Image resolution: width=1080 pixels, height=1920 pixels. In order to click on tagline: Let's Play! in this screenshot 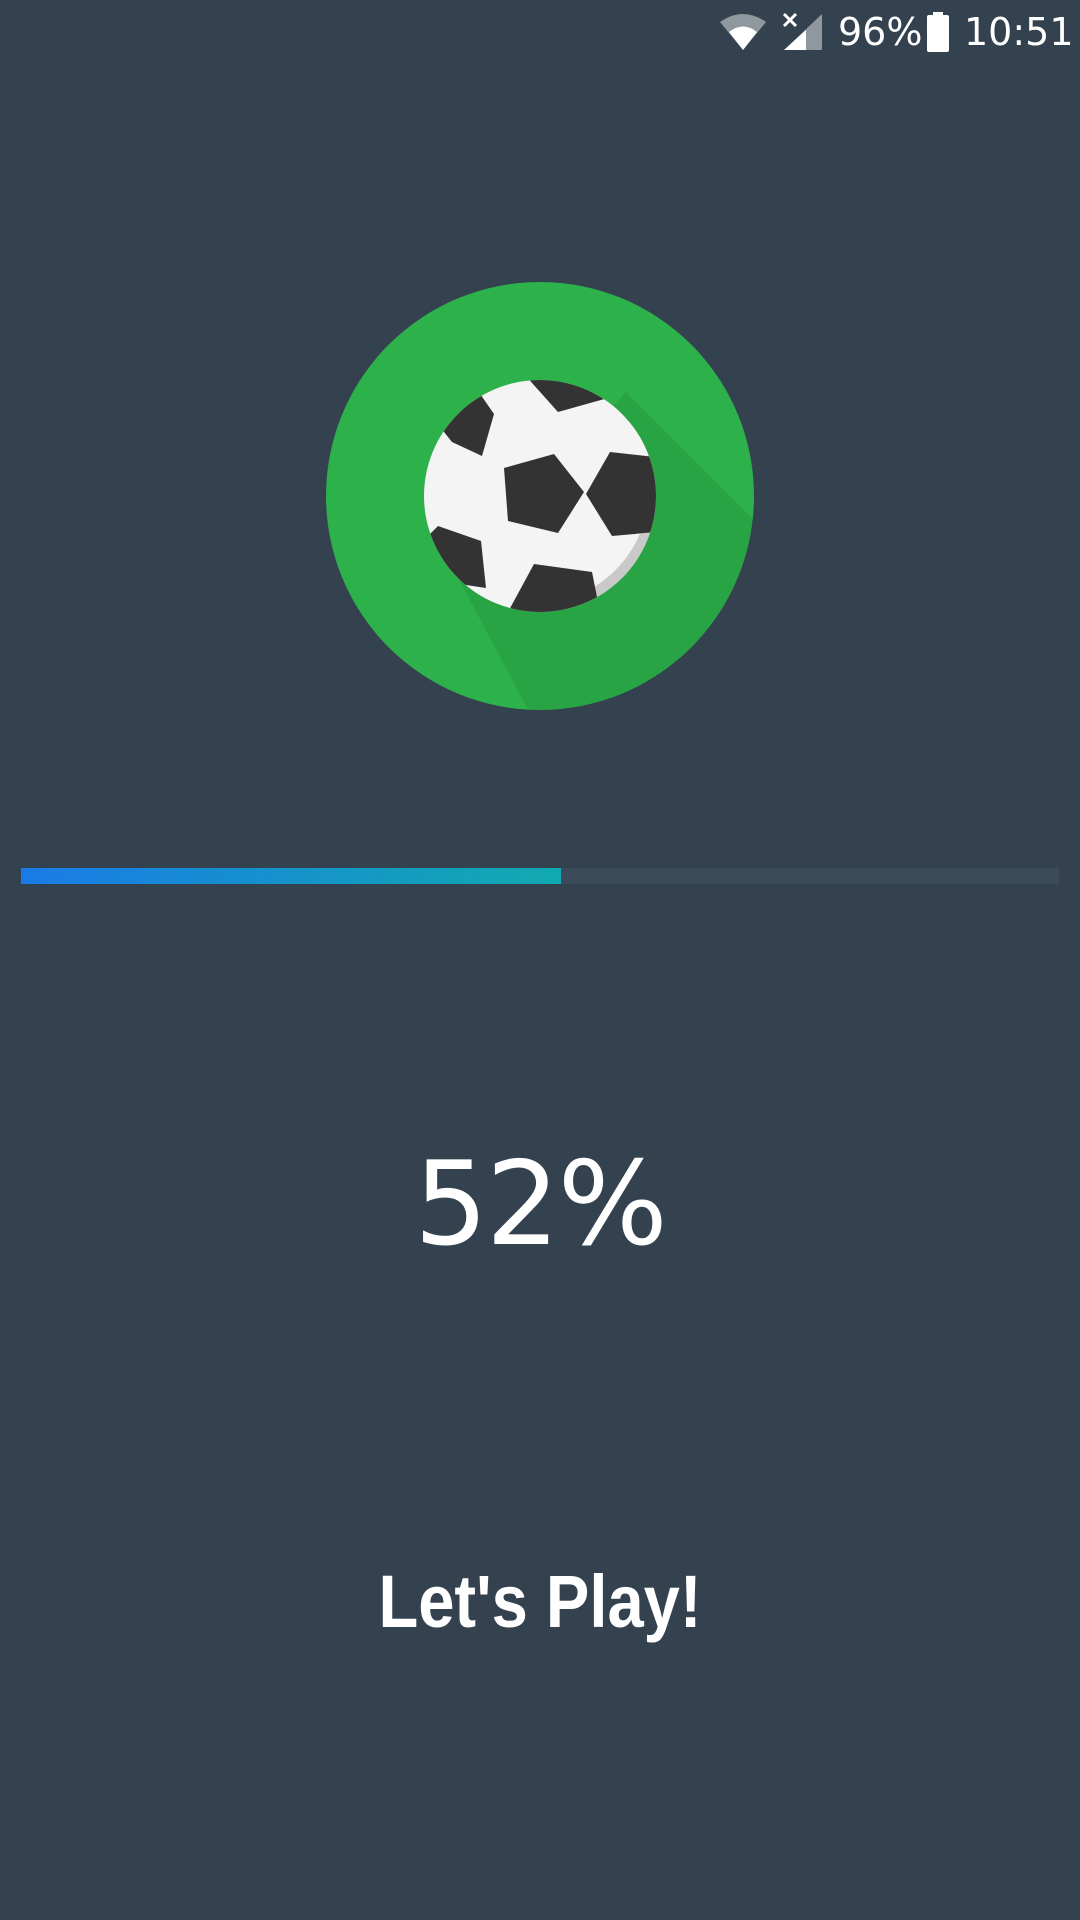, I will do `click(540, 1601)`.